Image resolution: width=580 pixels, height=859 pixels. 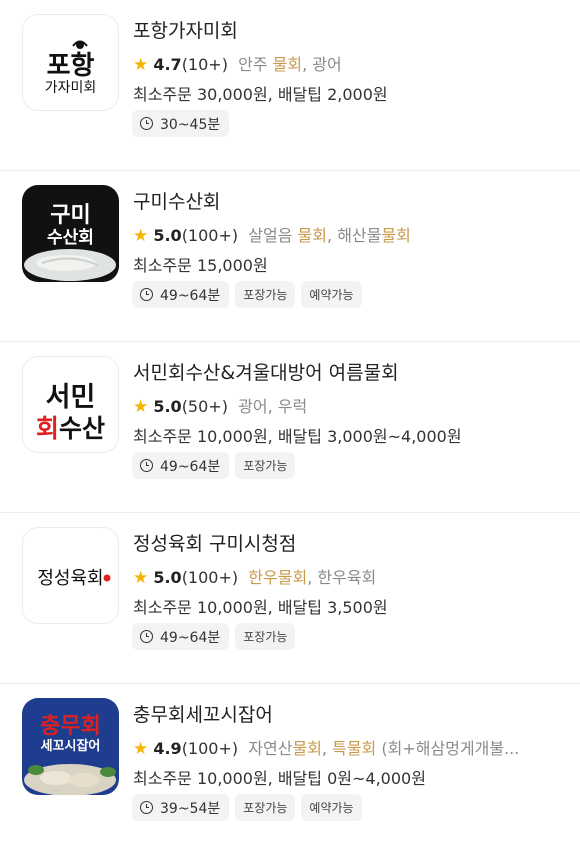 What do you see at coordinates (70, 88) in the screenshot?
I see `logo-line2: 가자미회` at bounding box center [70, 88].